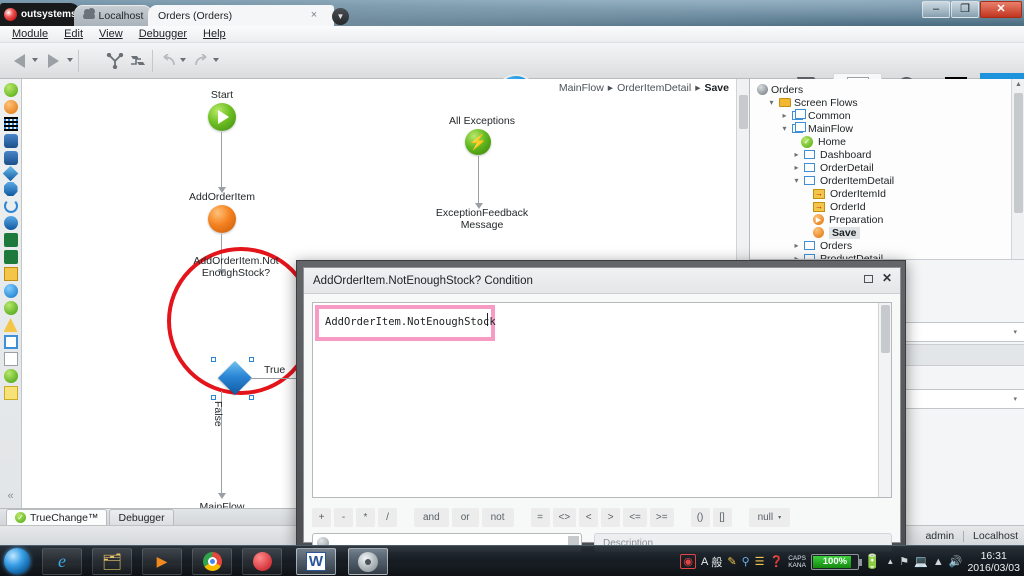  What do you see at coordinates (602, 281) in the screenshot?
I see `dialog-title-bar: AddOrderItem.NotEnoughStock? Condition` at bounding box center [602, 281].